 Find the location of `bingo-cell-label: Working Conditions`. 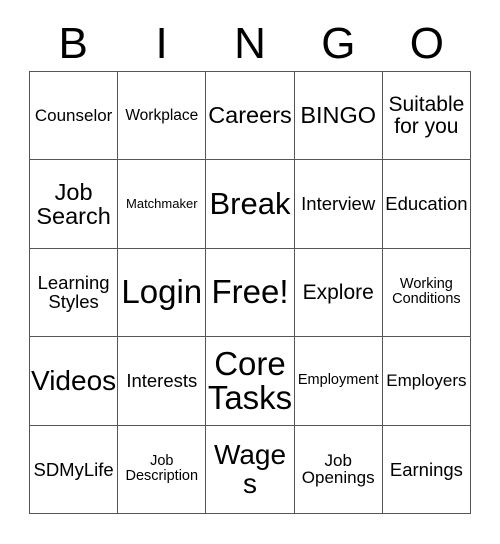

bingo-cell-label: Working Conditions is located at coordinates (426, 292).